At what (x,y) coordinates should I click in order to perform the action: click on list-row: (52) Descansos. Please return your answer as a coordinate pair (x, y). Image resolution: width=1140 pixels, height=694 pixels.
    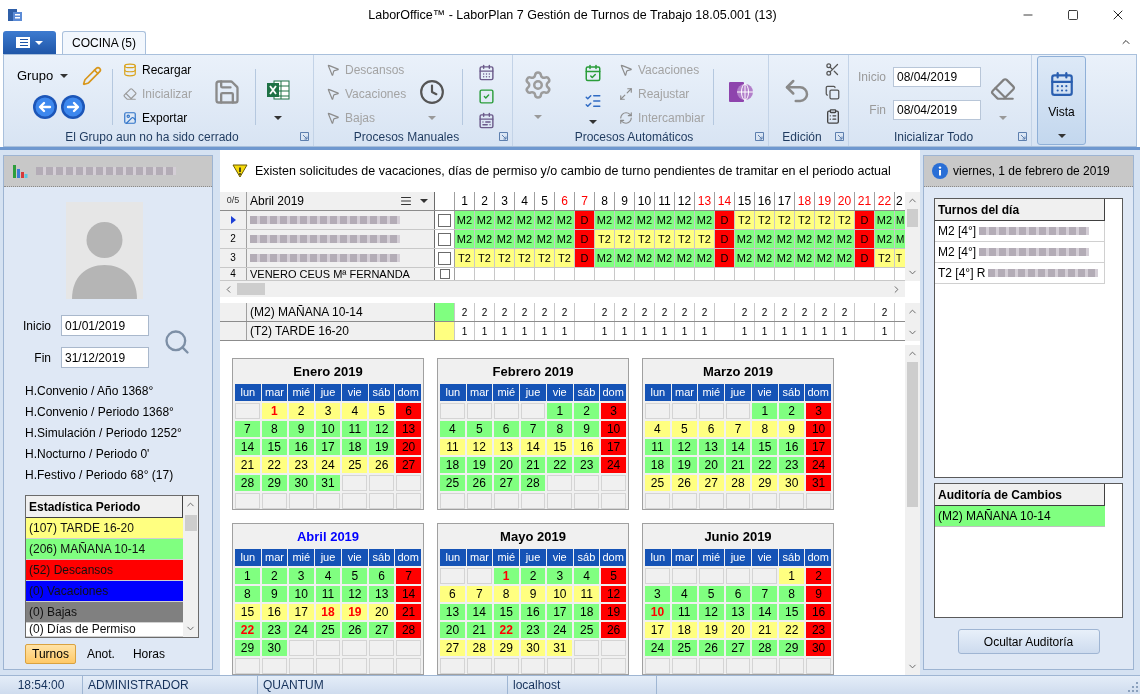
    Looking at the image, I should click on (104, 570).